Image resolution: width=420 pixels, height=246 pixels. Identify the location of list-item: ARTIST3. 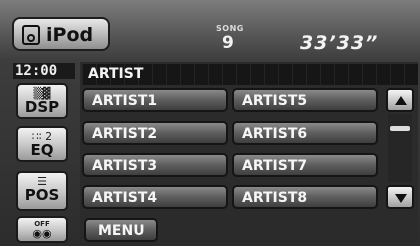
(155, 165).